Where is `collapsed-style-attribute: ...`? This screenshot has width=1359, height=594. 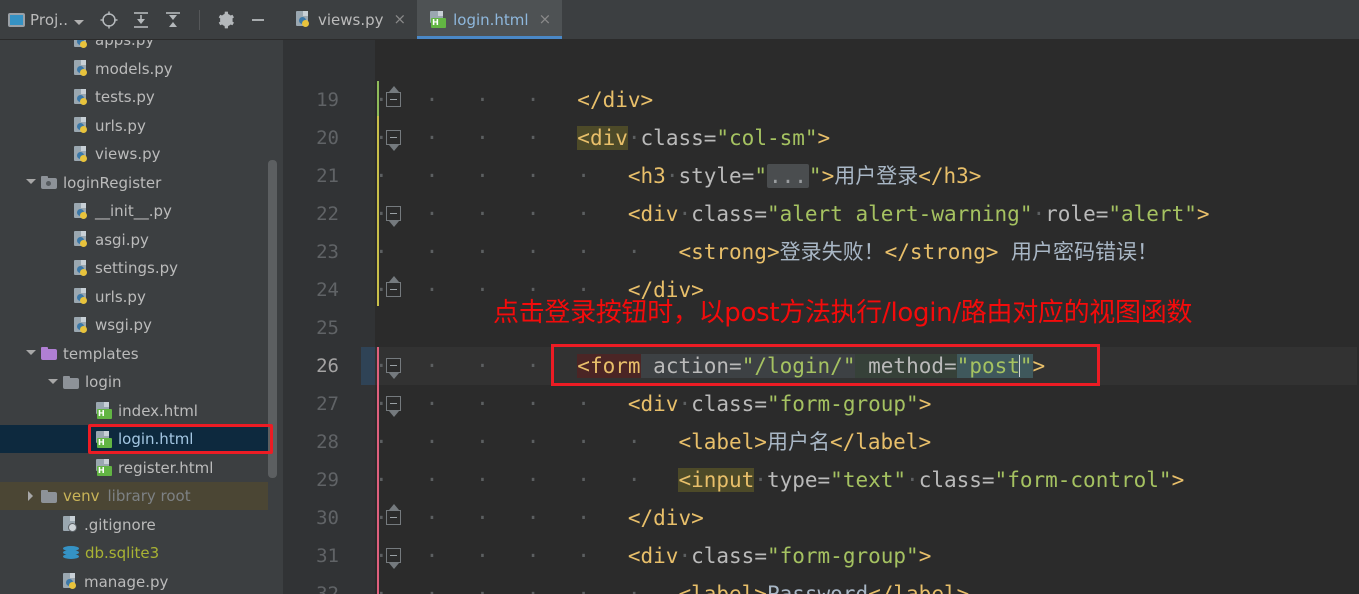
collapsed-style-attribute: ... is located at coordinates (787, 176).